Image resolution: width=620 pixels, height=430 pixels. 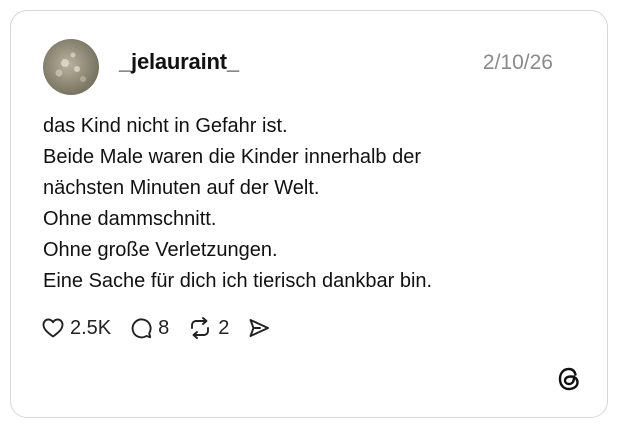 I want to click on post-text-line: nächsten Minuten auf der Welt., so click(x=181, y=188).